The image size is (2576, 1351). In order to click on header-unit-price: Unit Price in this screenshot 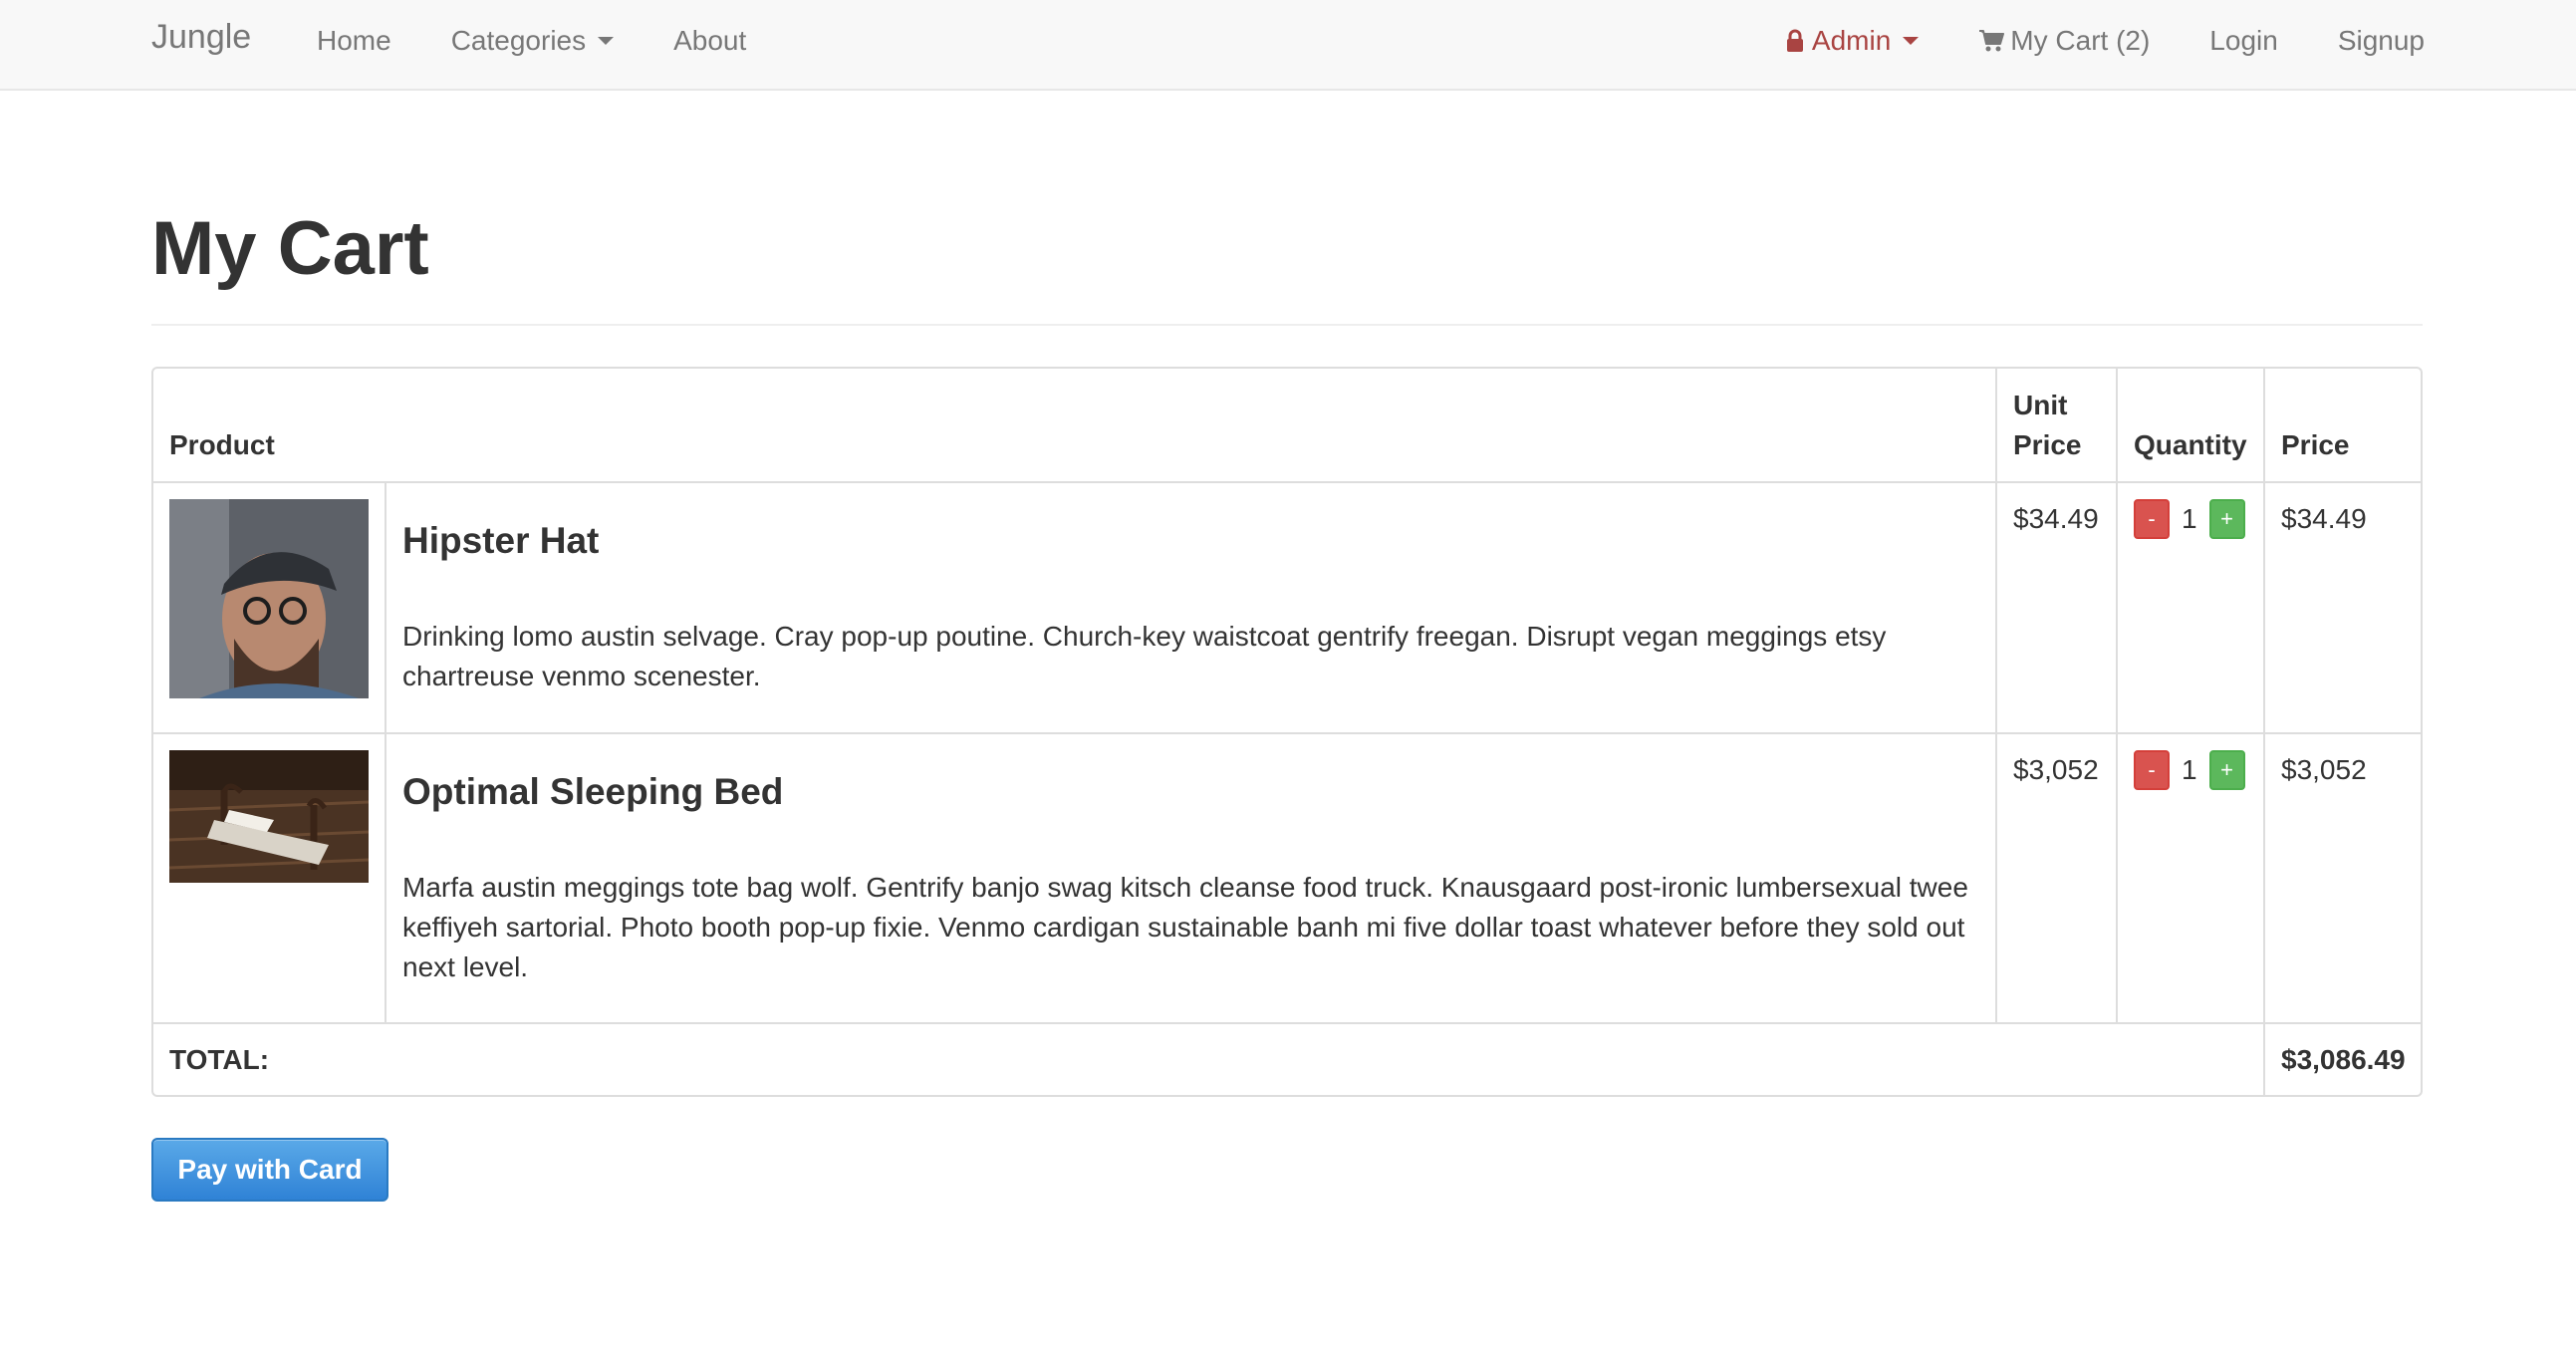, I will do `click(2056, 426)`.